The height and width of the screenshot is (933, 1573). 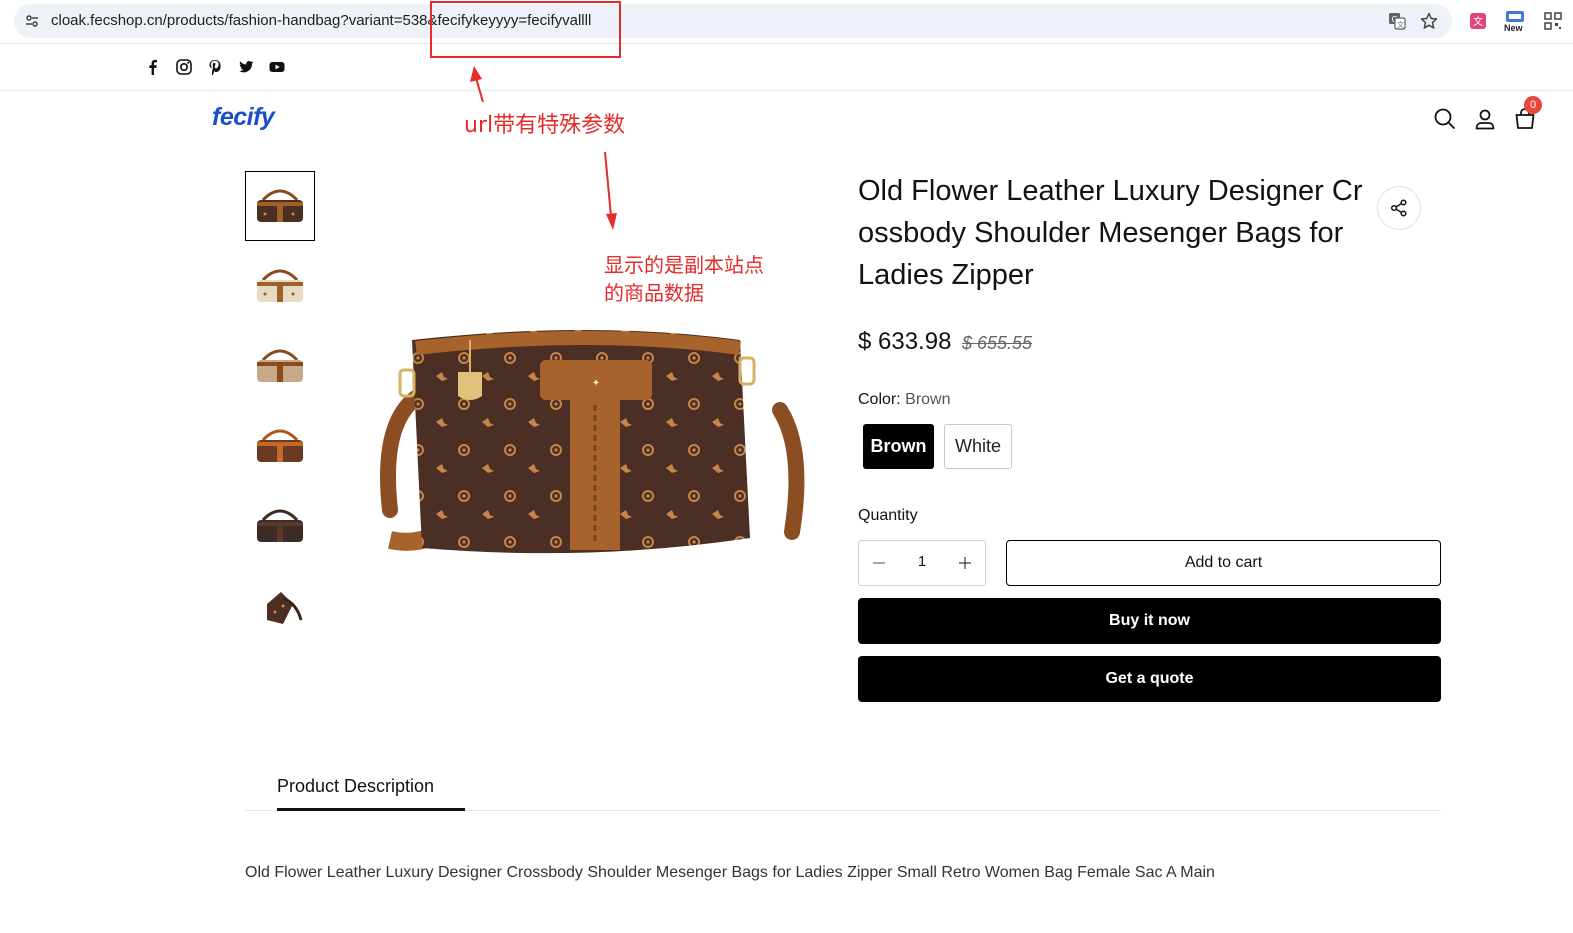 I want to click on quantity-stepper: 1, so click(x=922, y=563).